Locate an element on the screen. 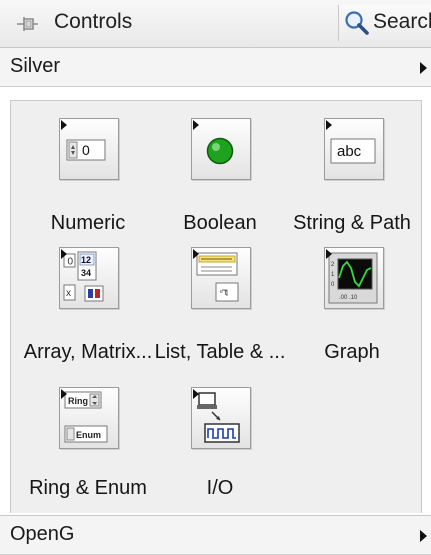 This screenshot has height=555, width=431. svg-text: .00 .10 is located at coordinates (348, 298).